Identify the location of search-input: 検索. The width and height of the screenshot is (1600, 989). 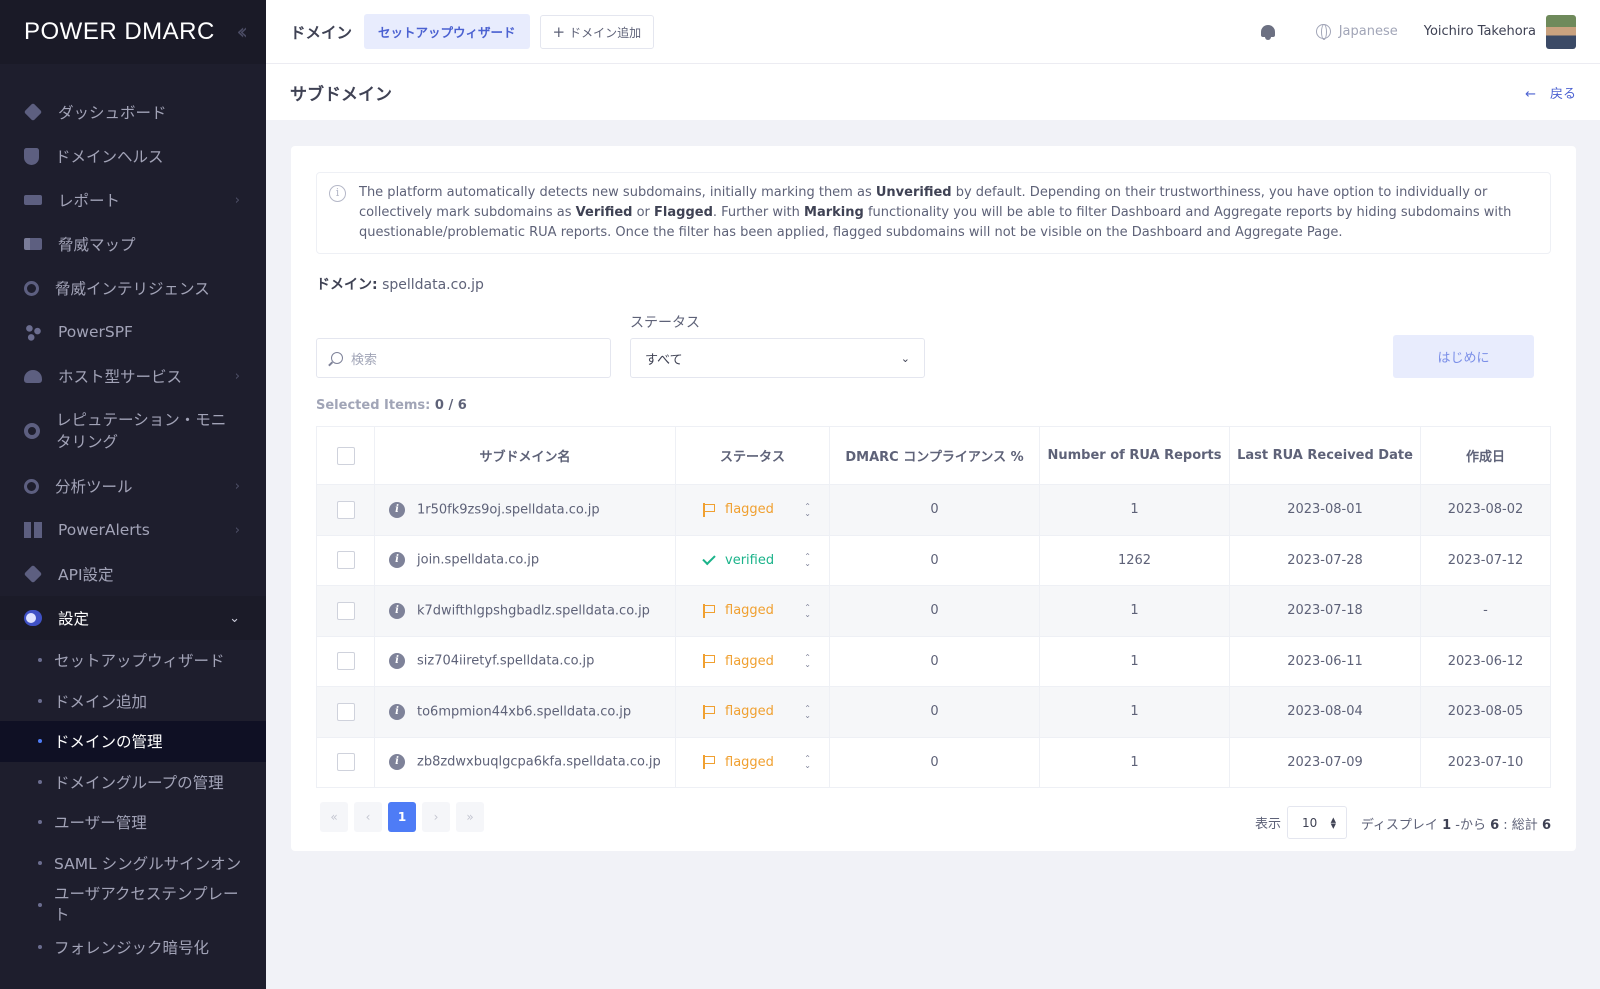
(463, 358).